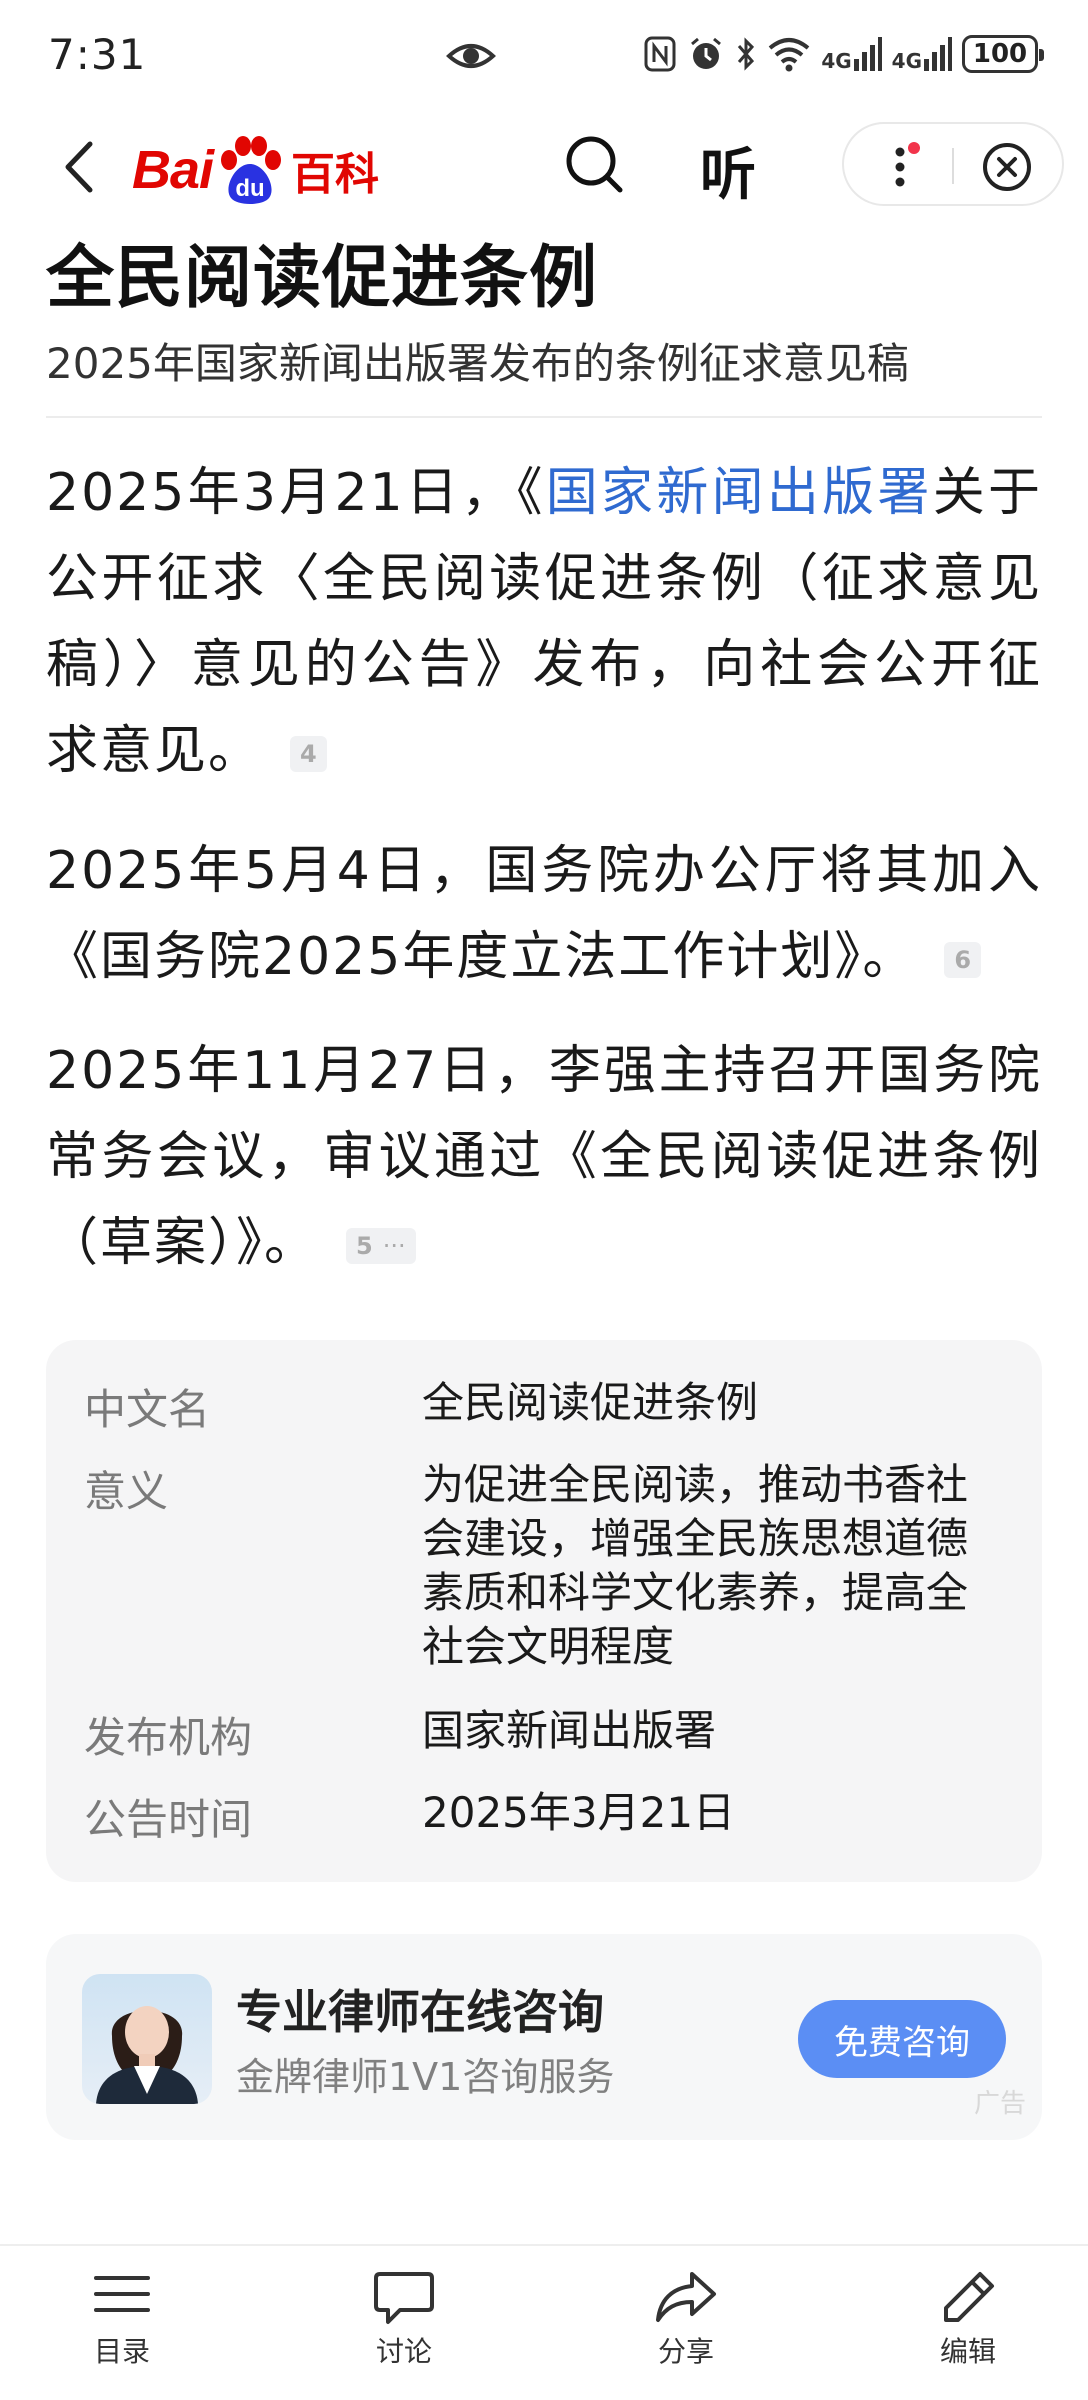 This screenshot has width=1088, height=2400. I want to click on more-menu-icon, so click(908, 167).